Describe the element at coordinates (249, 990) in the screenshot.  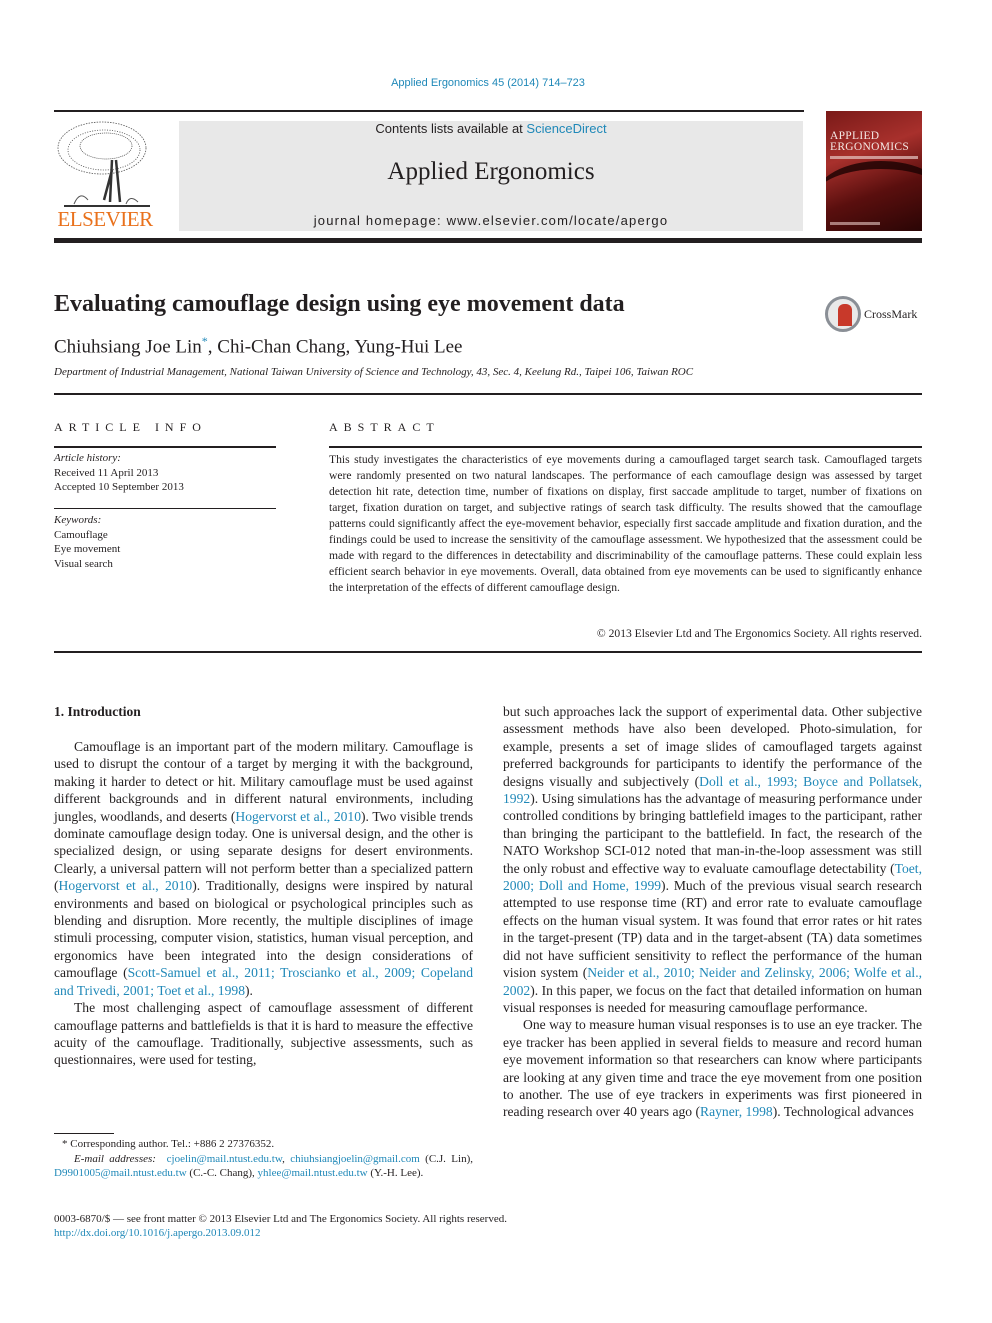
I see `paragraph-text: ).` at that location.